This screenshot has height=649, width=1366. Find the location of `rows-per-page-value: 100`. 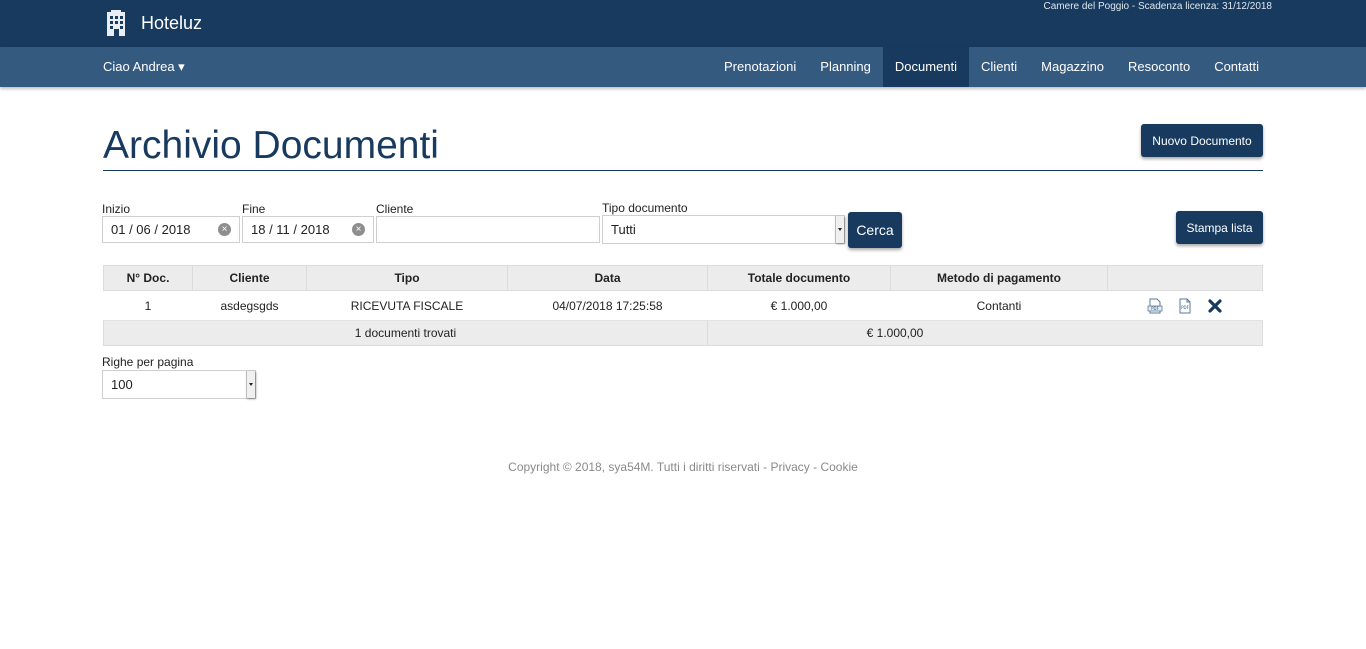

rows-per-page-value: 100 is located at coordinates (122, 384).